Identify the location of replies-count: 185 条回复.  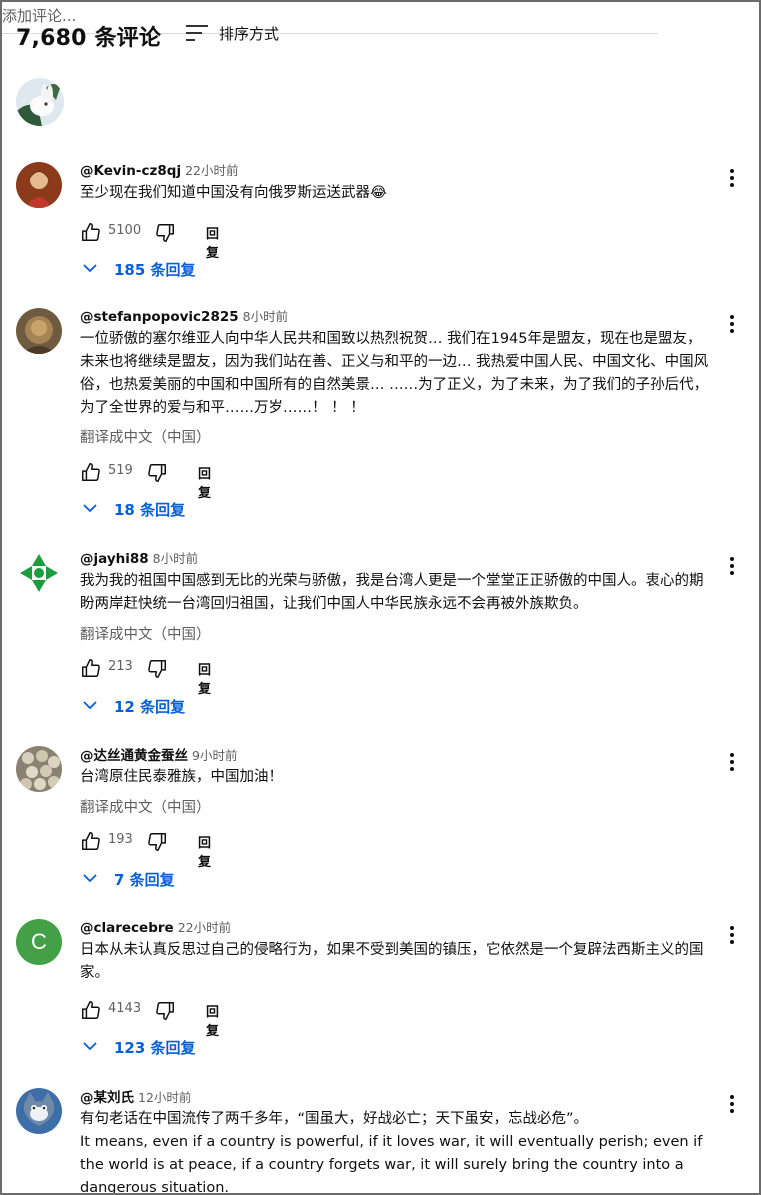
(155, 270).